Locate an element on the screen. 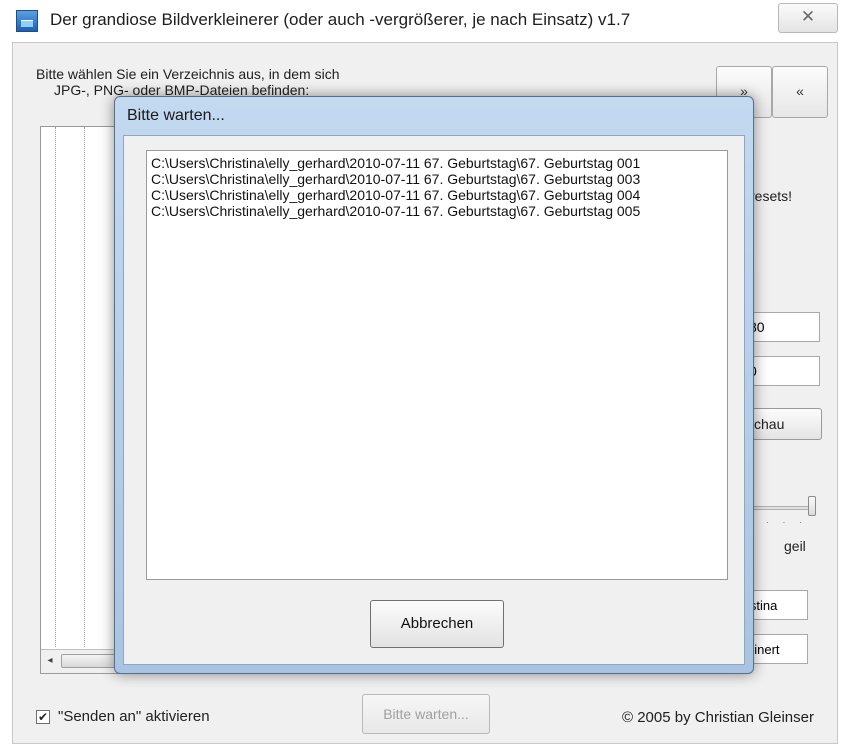  slider-track is located at coordinates (780, 508).